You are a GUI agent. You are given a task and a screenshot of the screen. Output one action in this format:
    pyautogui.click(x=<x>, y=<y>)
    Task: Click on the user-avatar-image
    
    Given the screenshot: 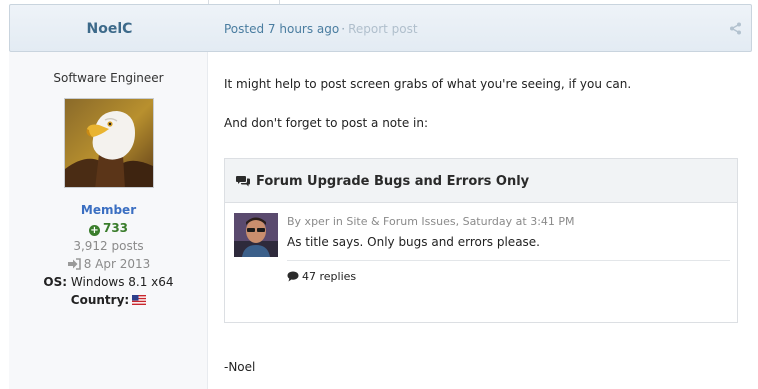 What is the action you would take?
    pyautogui.click(x=256, y=235)
    